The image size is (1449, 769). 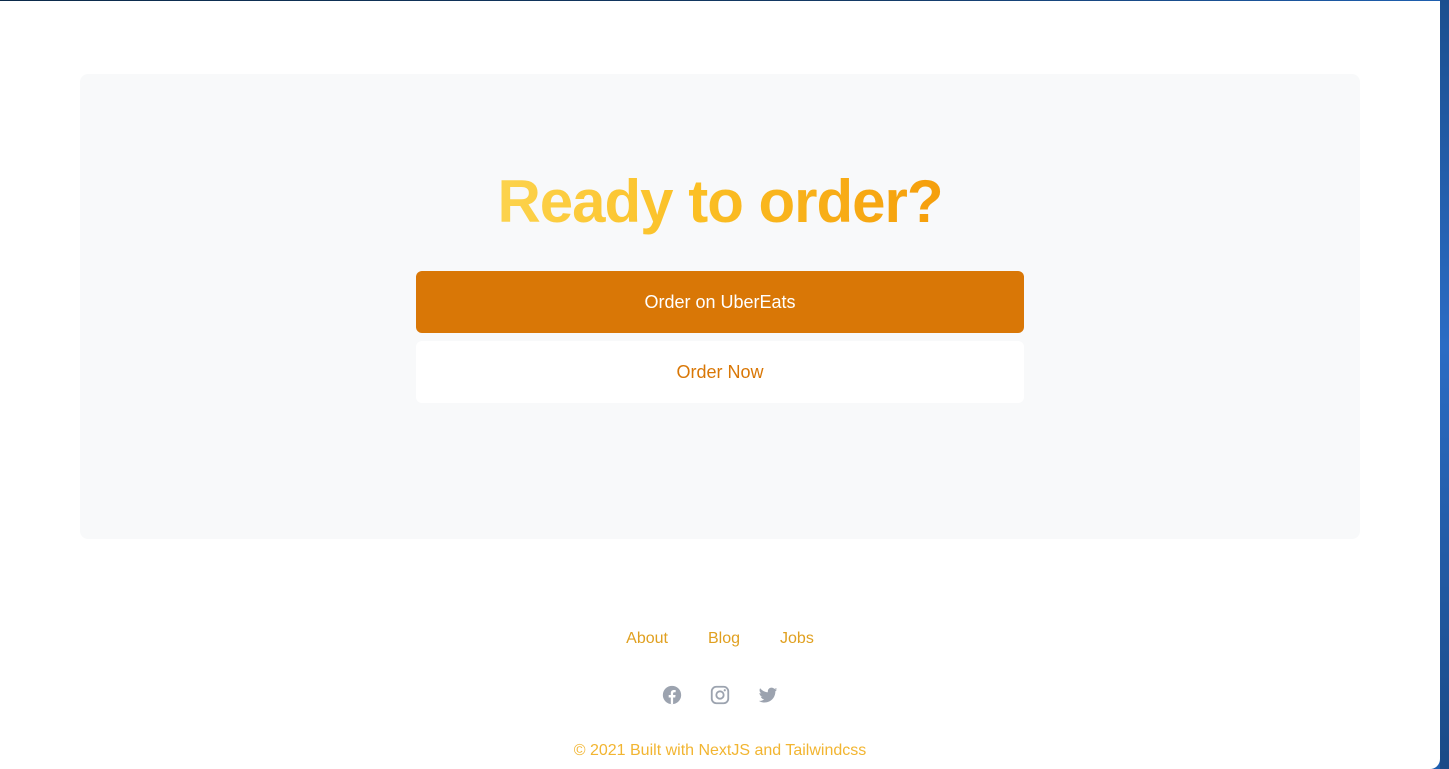 I want to click on facebook-icon, so click(x=672, y=695).